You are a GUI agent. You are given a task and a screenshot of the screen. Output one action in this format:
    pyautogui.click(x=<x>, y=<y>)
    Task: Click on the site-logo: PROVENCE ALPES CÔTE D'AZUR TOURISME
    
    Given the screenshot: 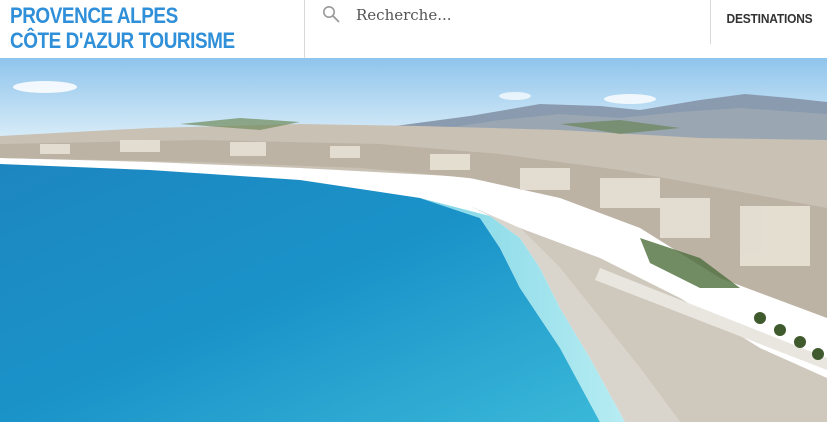 What is the action you would take?
    pyautogui.click(x=122, y=28)
    